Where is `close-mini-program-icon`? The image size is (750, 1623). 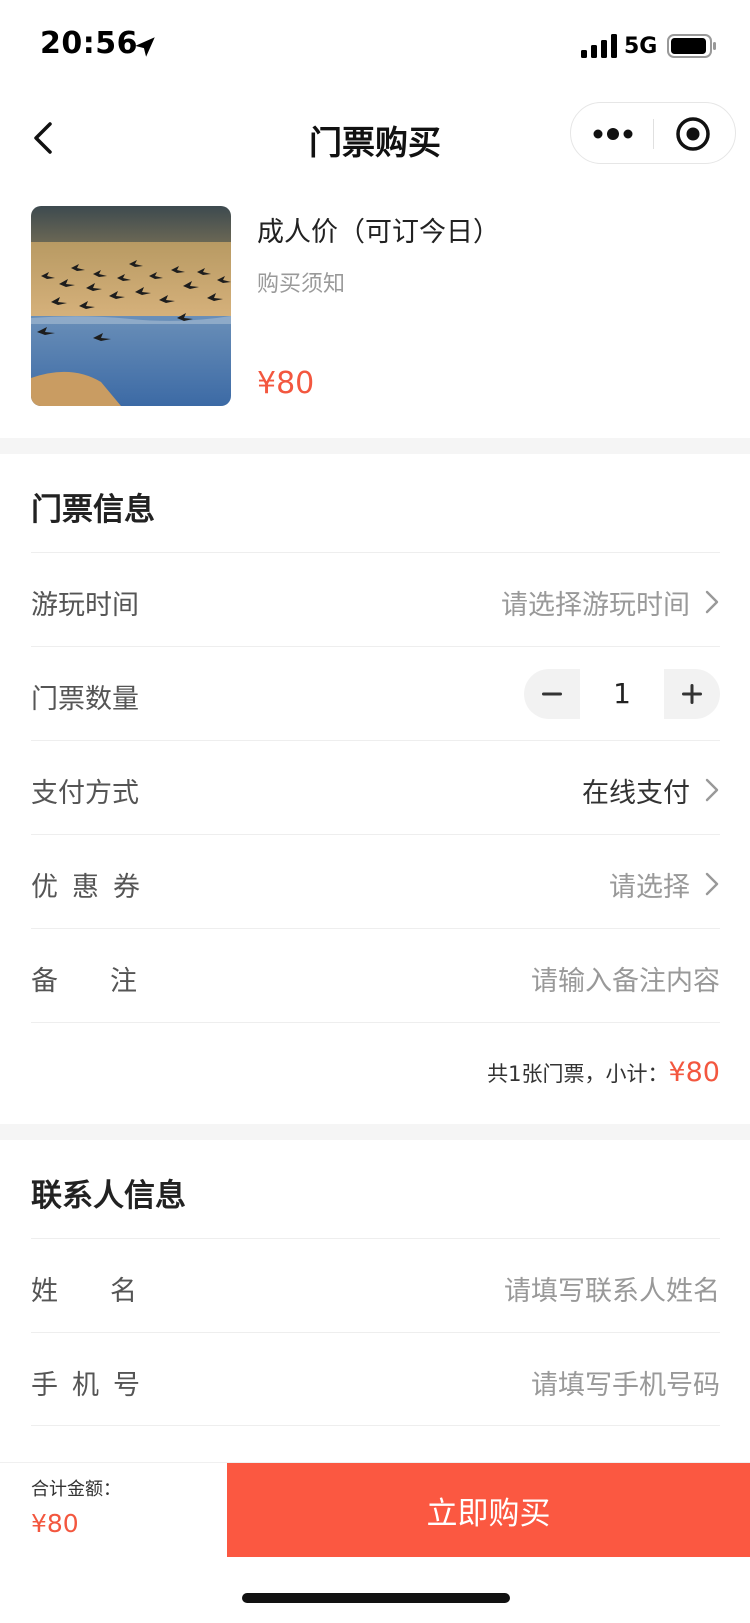 close-mini-program-icon is located at coordinates (693, 134).